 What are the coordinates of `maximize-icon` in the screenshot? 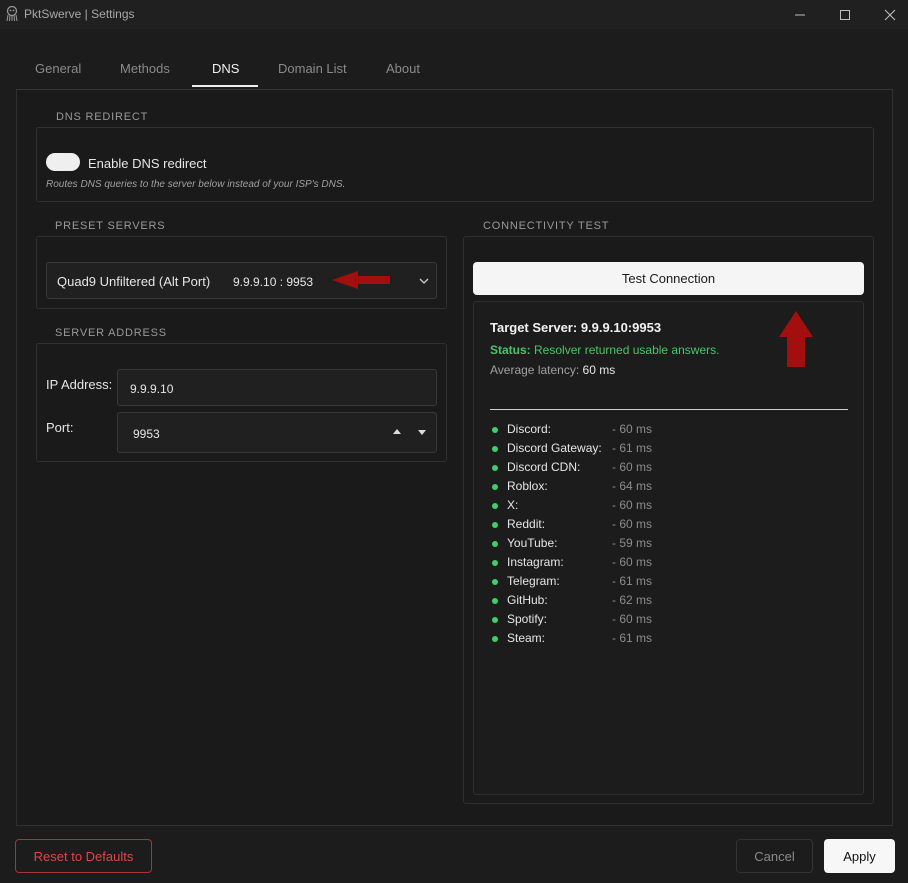 It's located at (845, 15).